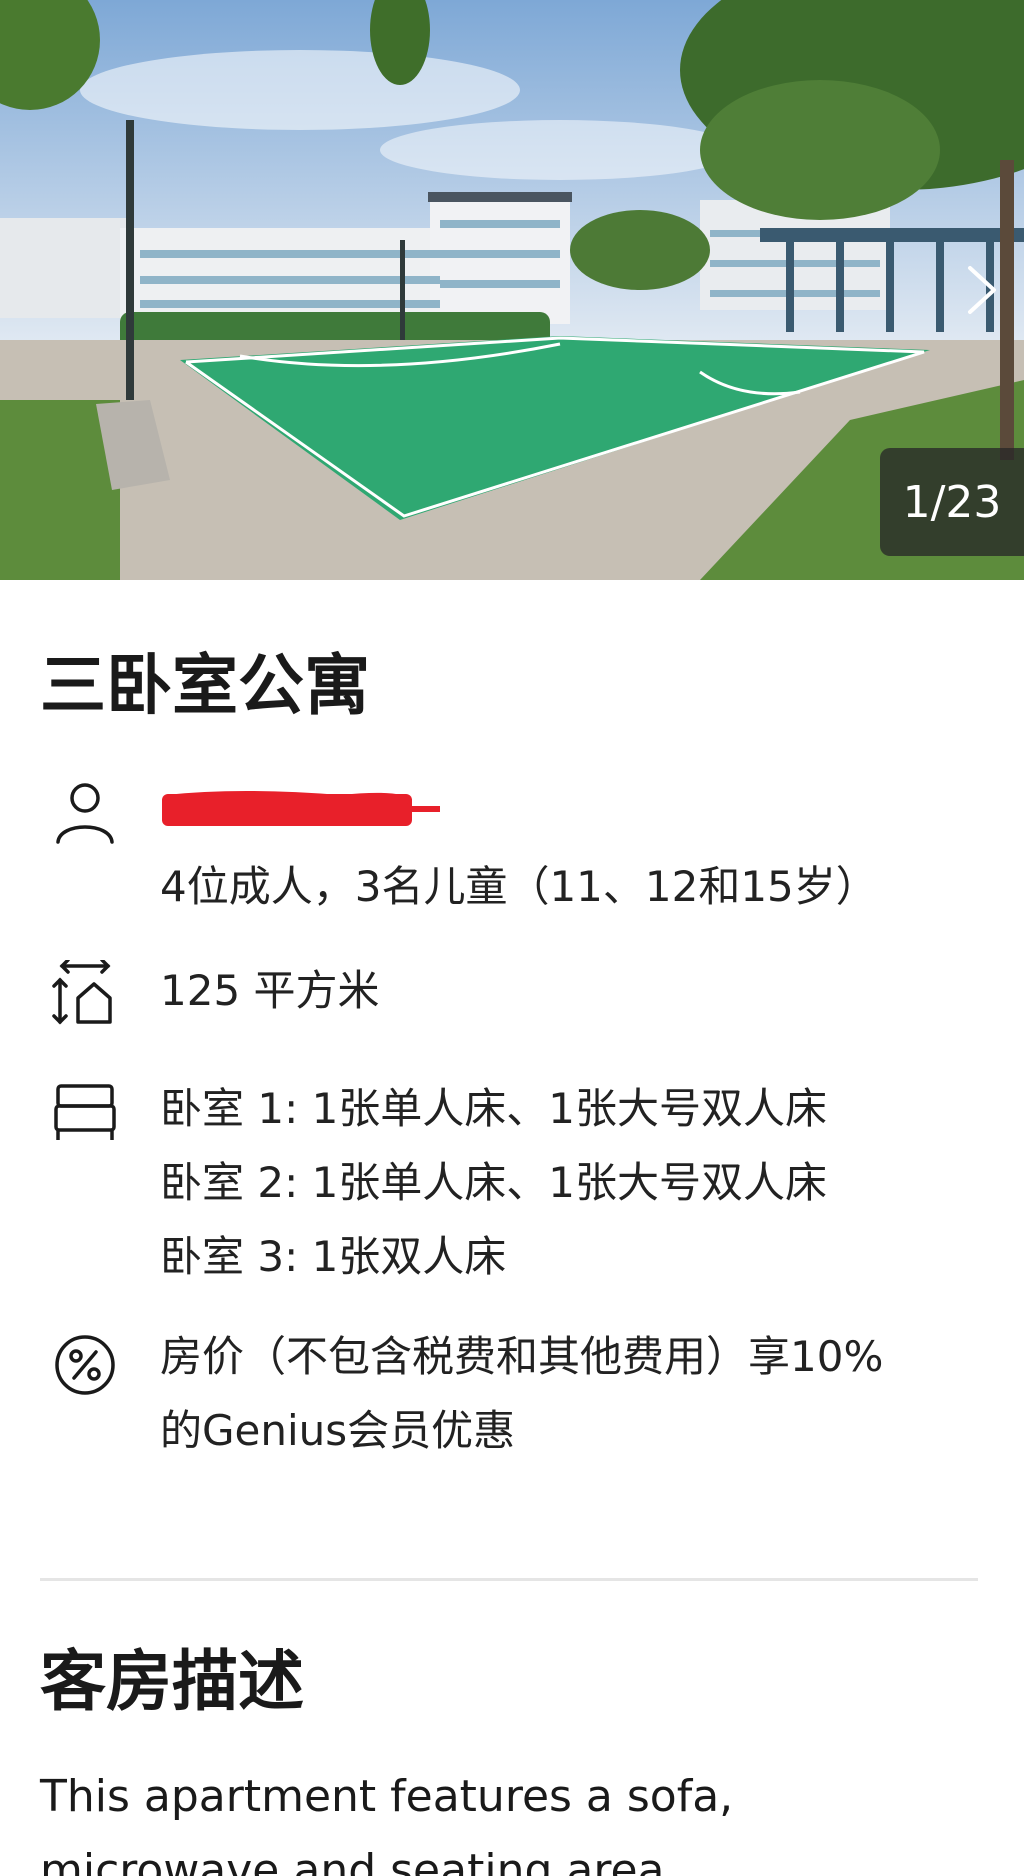 The height and width of the screenshot is (1876, 1024). I want to click on size-row: 125 平方米, so click(512, 994).